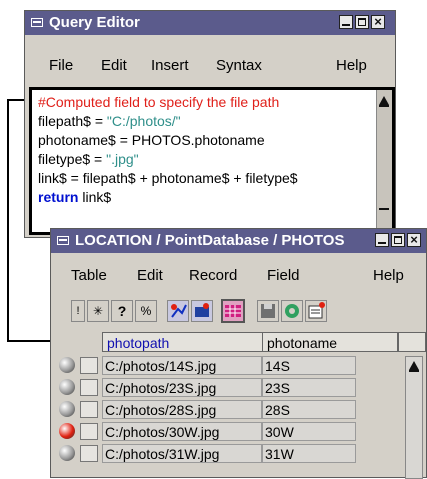 This screenshot has height=479, width=427. I want to click on close-button: ×, so click(378, 22).